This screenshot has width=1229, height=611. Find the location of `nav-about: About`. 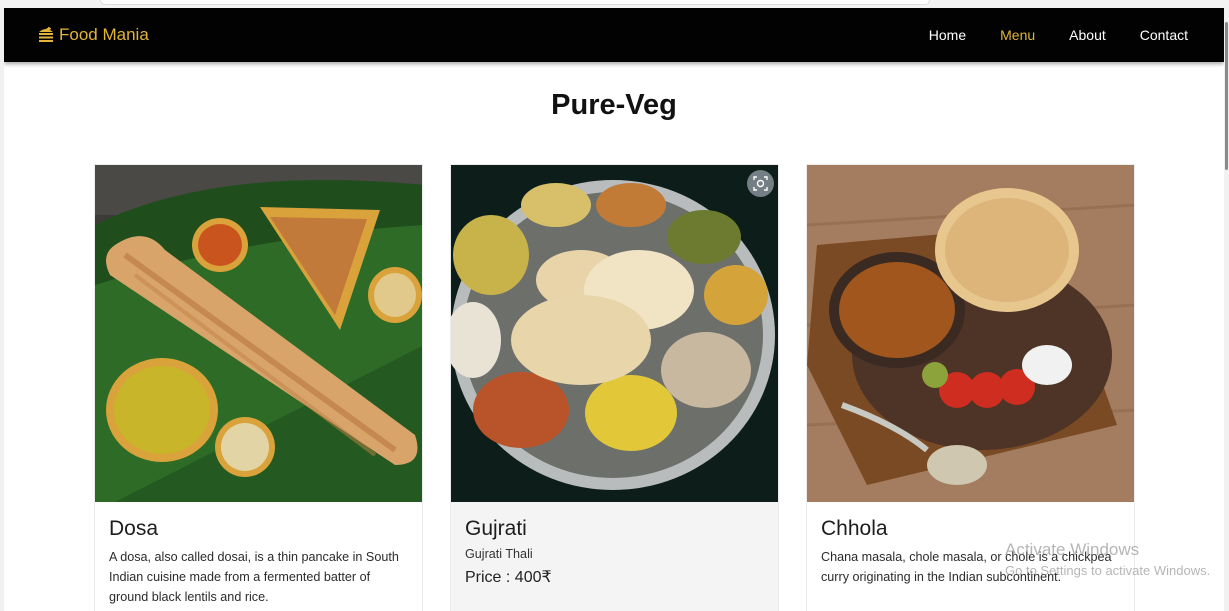

nav-about: About is located at coordinates (1087, 35).